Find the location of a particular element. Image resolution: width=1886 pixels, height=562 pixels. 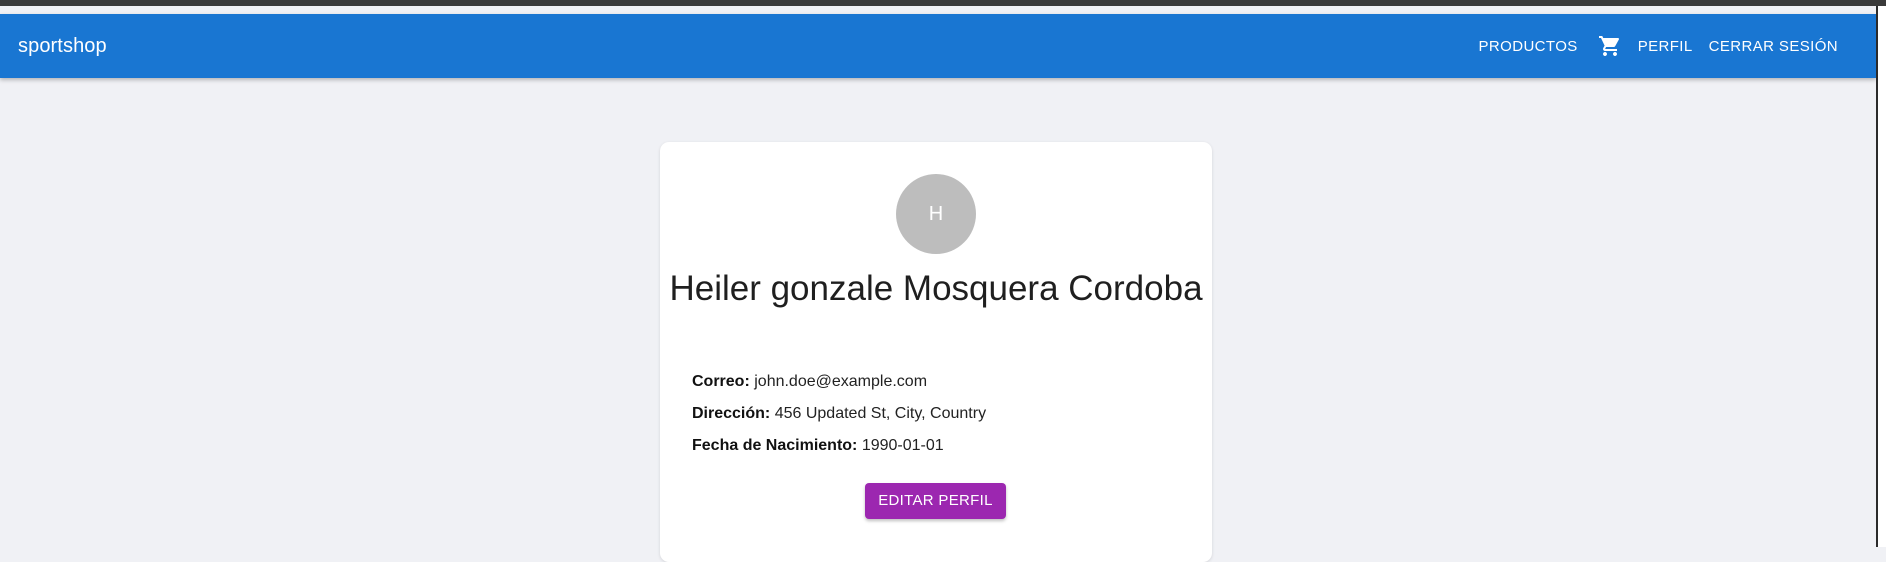

birthdate-label: Fecha de Nacimiento: is located at coordinates (775, 445).